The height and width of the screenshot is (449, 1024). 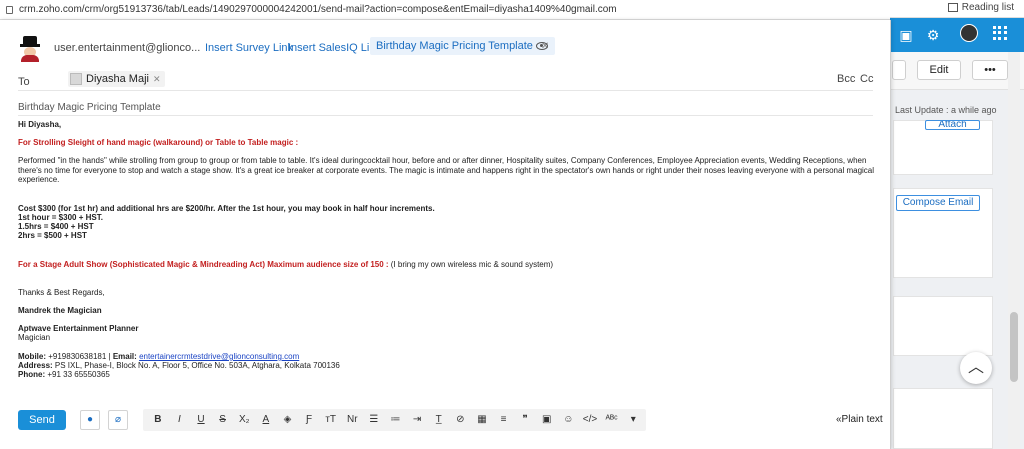 What do you see at coordinates (1014, 250) in the screenshot?
I see `page-scrollbar` at bounding box center [1014, 250].